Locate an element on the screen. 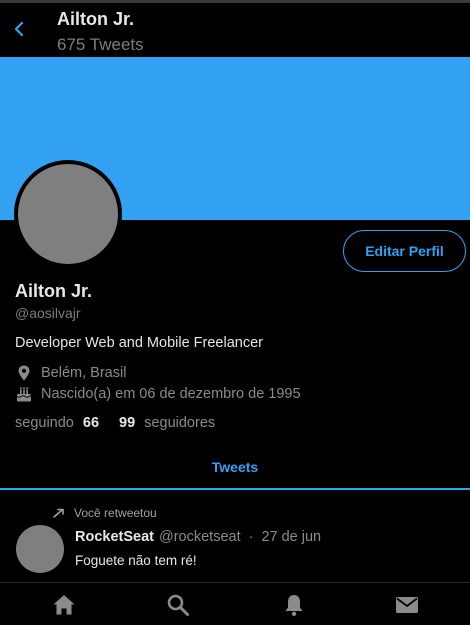 The image size is (470, 625). home-icon is located at coordinates (64, 605).